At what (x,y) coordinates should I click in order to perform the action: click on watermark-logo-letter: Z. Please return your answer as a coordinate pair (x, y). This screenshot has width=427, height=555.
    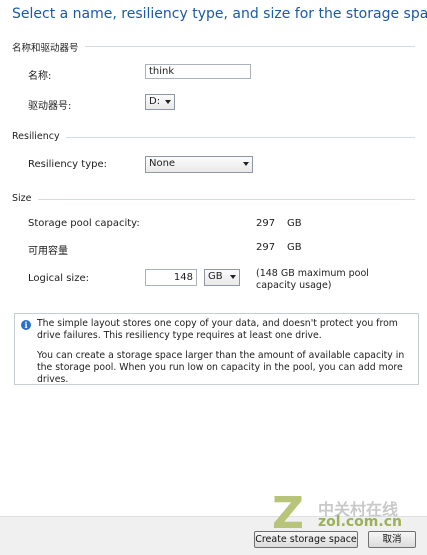
    Looking at the image, I should click on (288, 513).